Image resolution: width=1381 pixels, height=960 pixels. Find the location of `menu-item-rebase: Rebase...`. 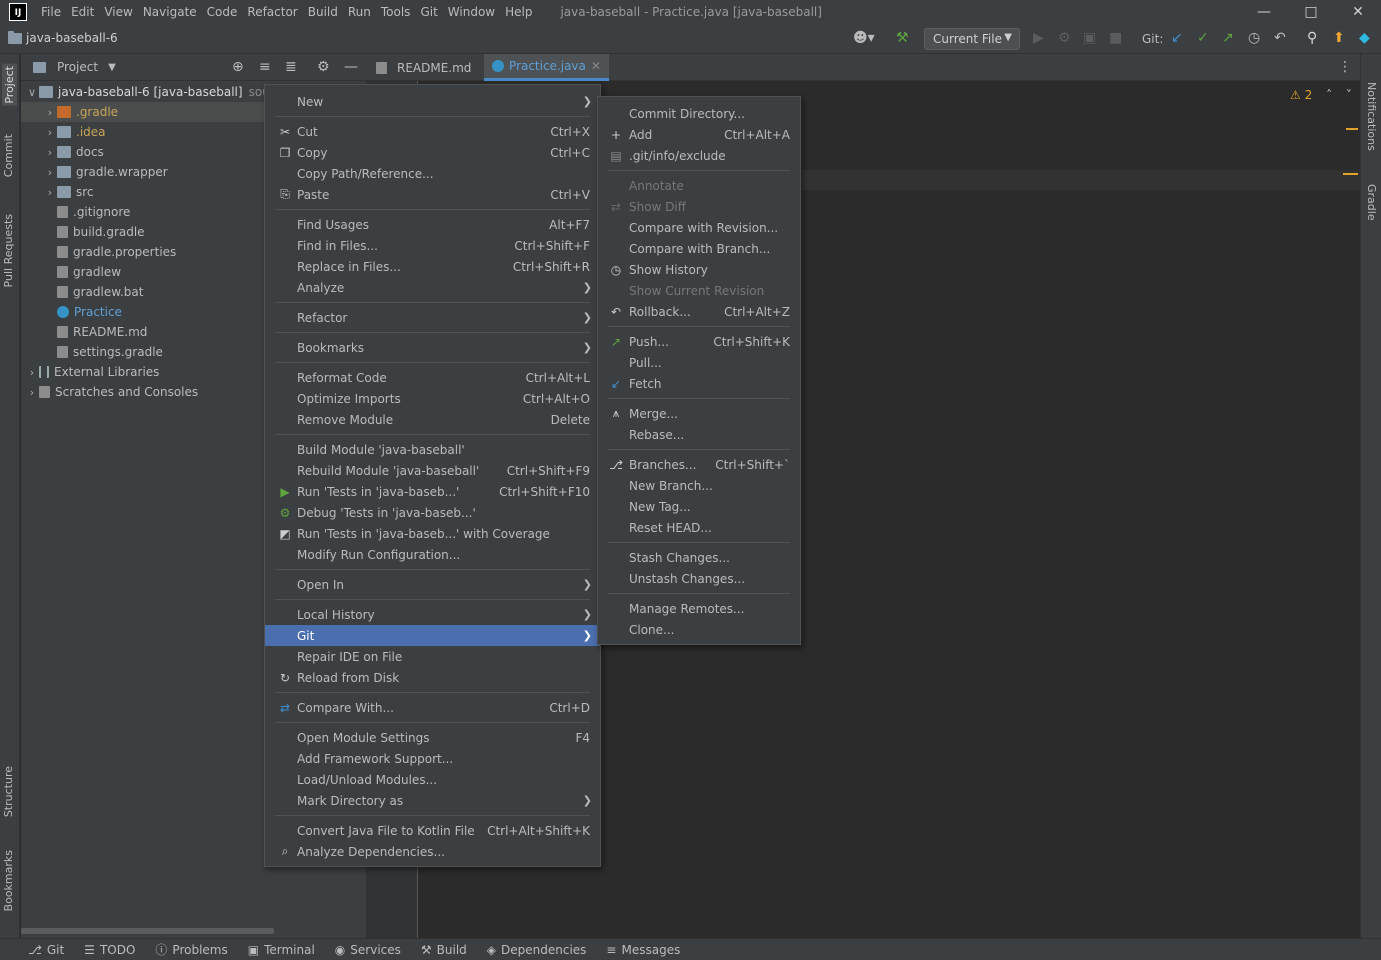

menu-item-rebase: Rebase... is located at coordinates (699, 434).